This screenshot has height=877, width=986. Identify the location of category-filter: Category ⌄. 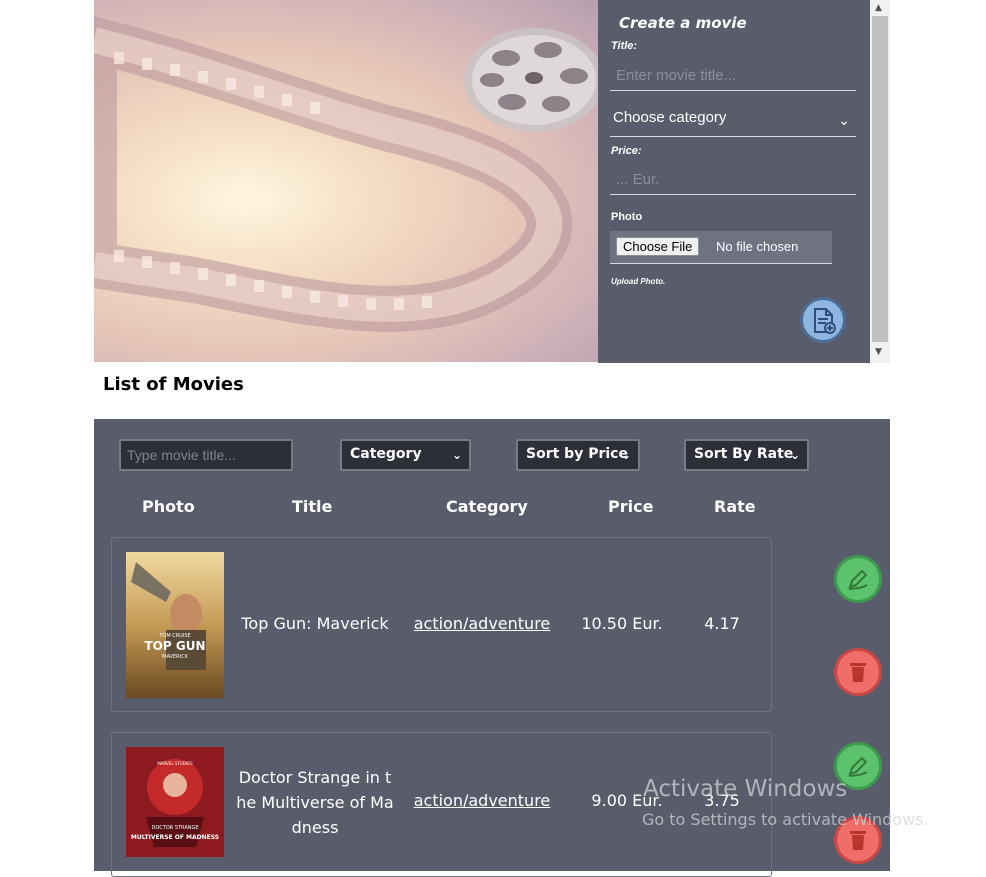
(405, 455).